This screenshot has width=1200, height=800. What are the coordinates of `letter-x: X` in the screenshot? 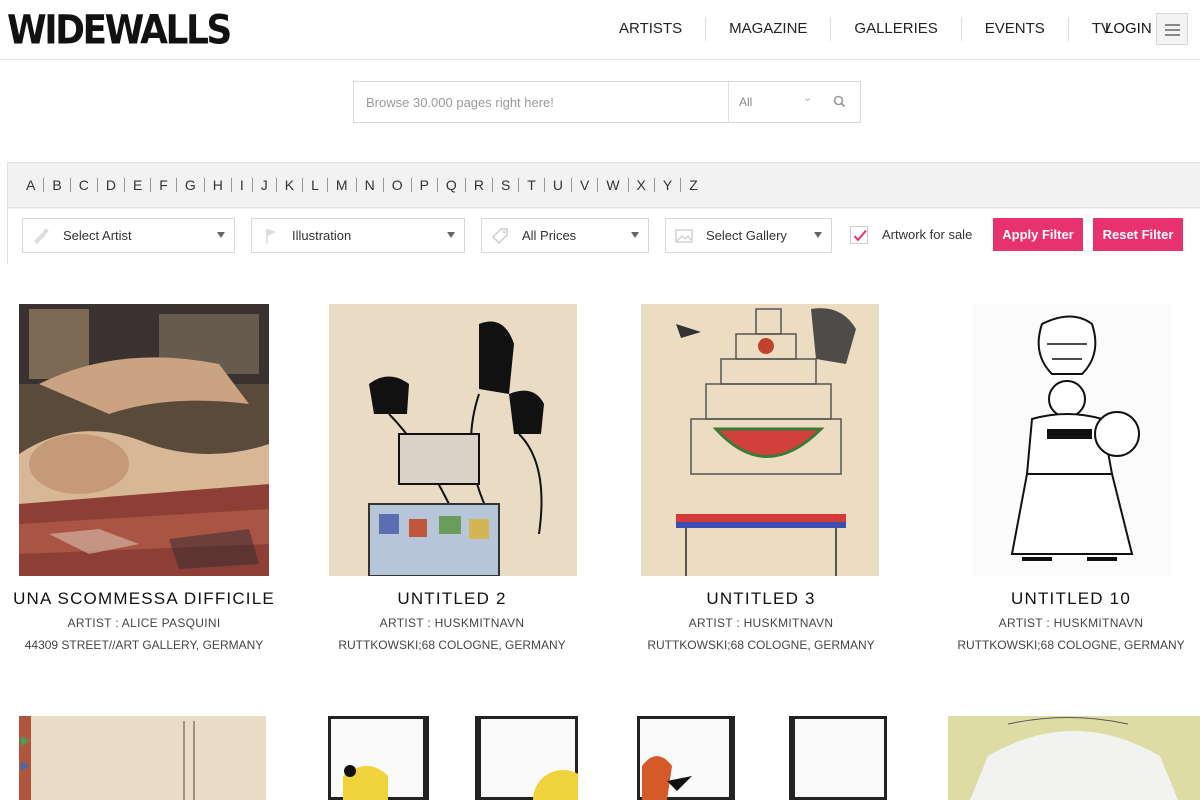 It's located at (642, 185).